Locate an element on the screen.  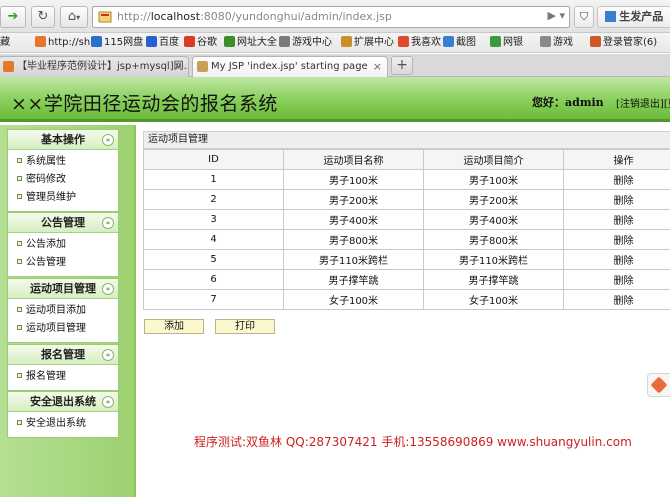
sidebar-item: 系统属性 is located at coordinates (63, 162).